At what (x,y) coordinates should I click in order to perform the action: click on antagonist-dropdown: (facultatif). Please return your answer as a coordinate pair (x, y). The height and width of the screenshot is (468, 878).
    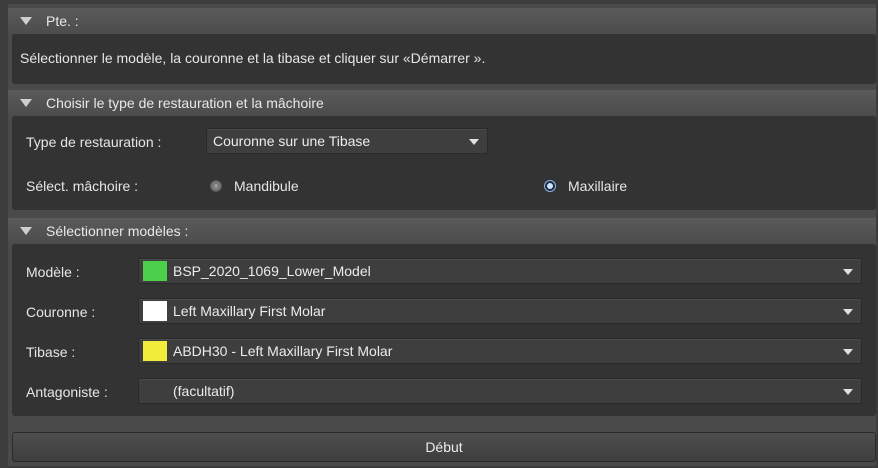
    Looking at the image, I should click on (500, 391).